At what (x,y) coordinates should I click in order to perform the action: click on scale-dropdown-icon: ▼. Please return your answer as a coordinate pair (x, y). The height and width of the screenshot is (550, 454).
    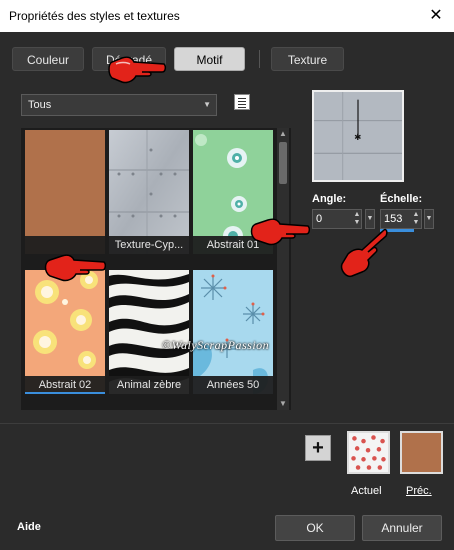
    Looking at the image, I should click on (429, 219).